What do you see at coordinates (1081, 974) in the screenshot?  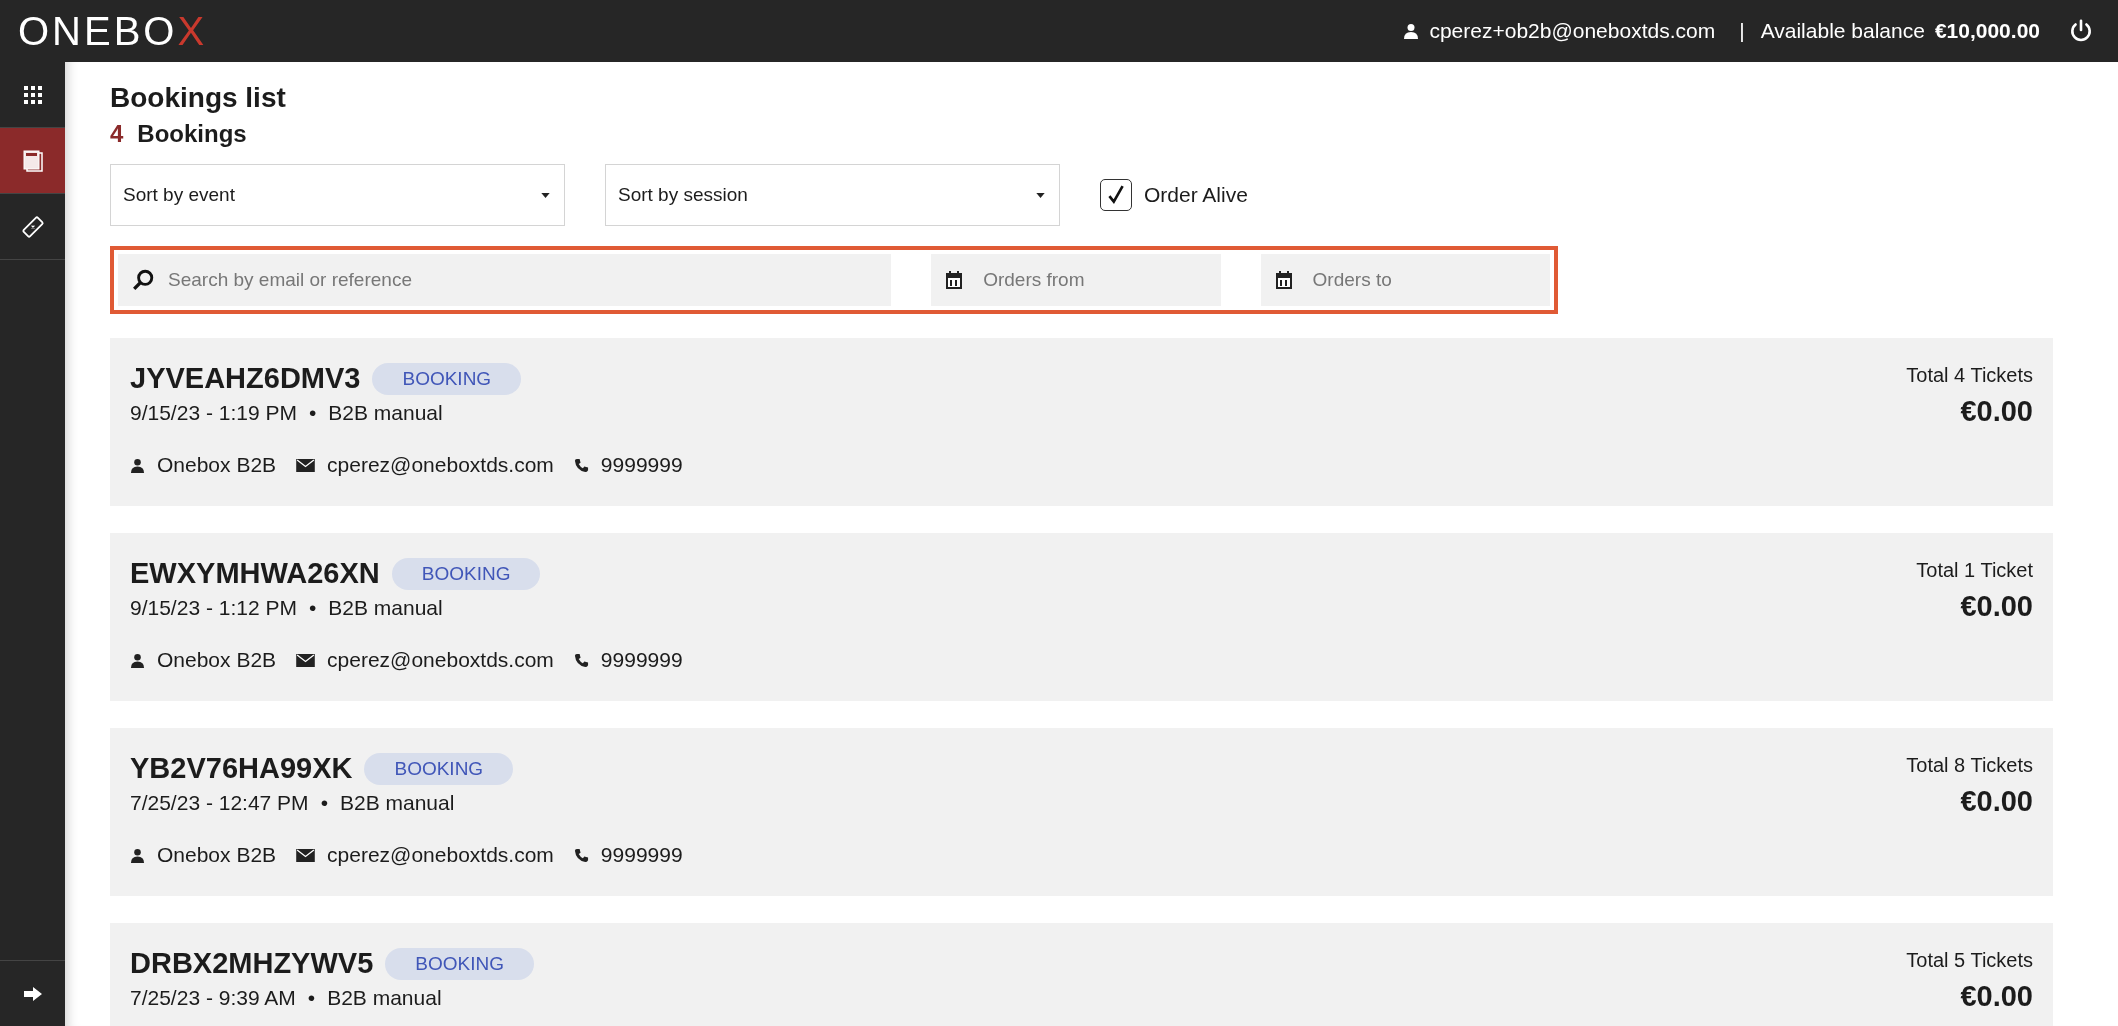 I see `booking-card: DRBX2MHZYWV5 BOOKING 7/25/23 - 9:39 AM • B2B manual Total 5 Tickets €0.00` at bounding box center [1081, 974].